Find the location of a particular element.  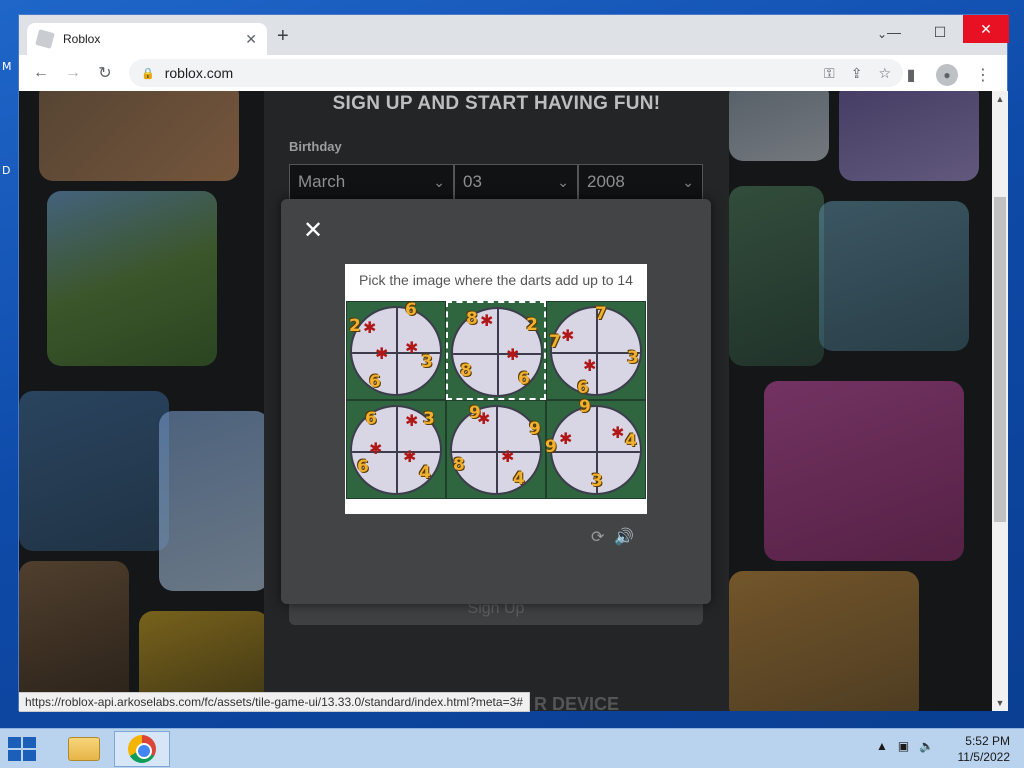

avatar: ● is located at coordinates (947, 75).